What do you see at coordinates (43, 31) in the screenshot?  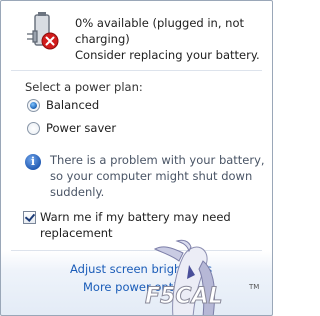 I see `battery-icon` at bounding box center [43, 31].